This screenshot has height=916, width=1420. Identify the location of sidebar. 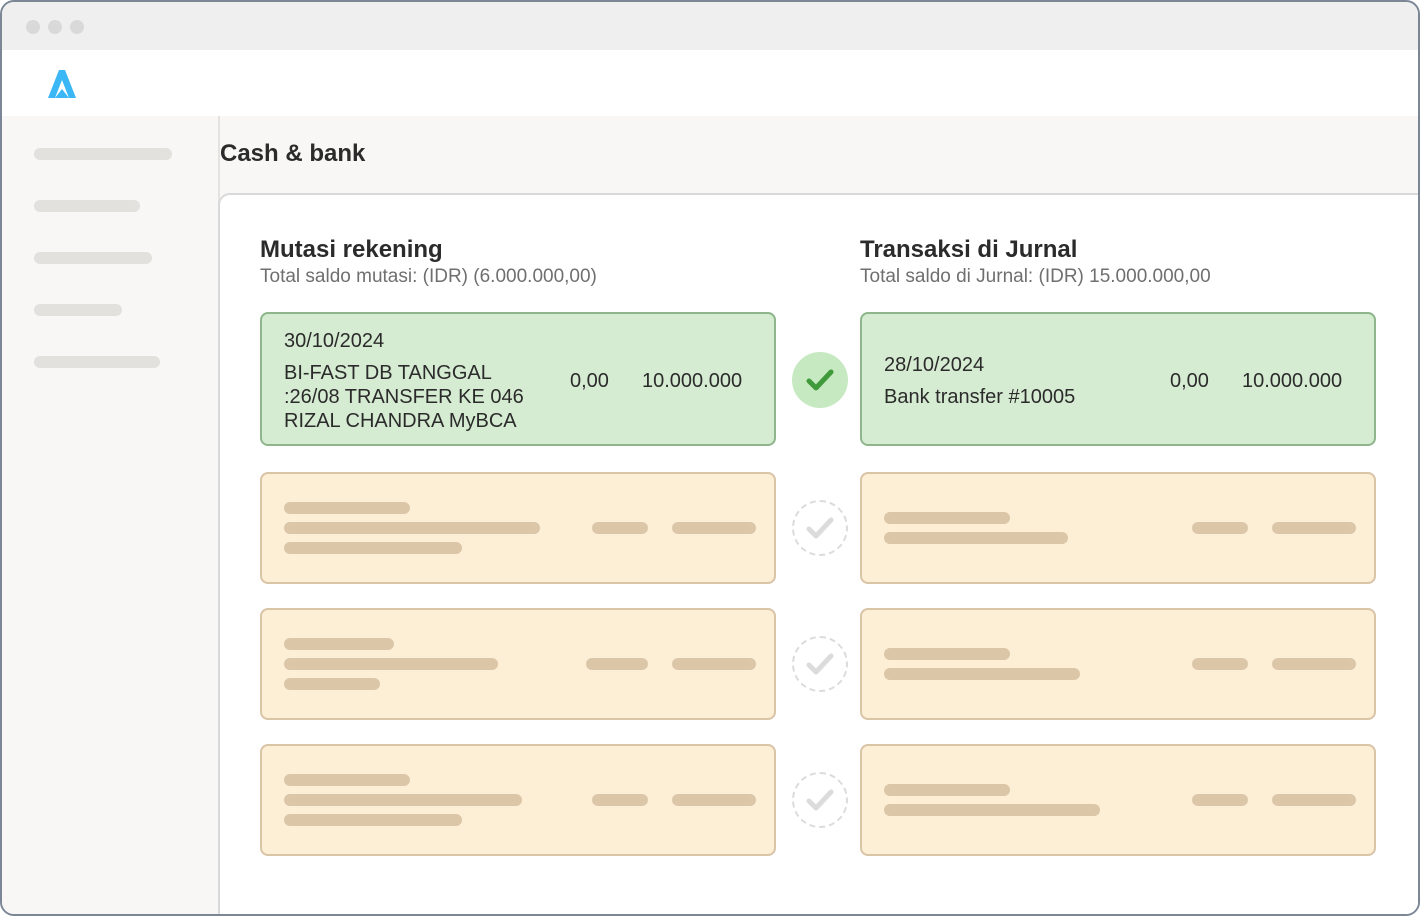
(111, 515).